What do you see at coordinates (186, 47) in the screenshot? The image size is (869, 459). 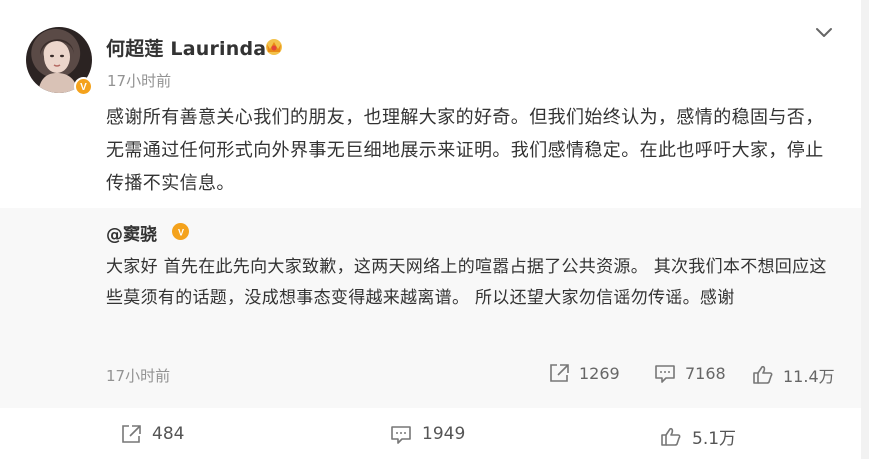 I see `author-name: 何超莲 Laurinda` at bounding box center [186, 47].